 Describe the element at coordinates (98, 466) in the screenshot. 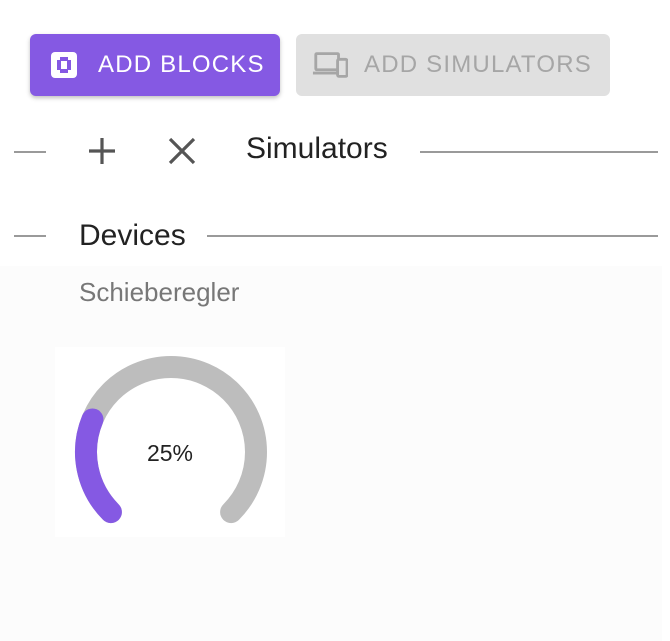

I see `gauge-fill` at that location.